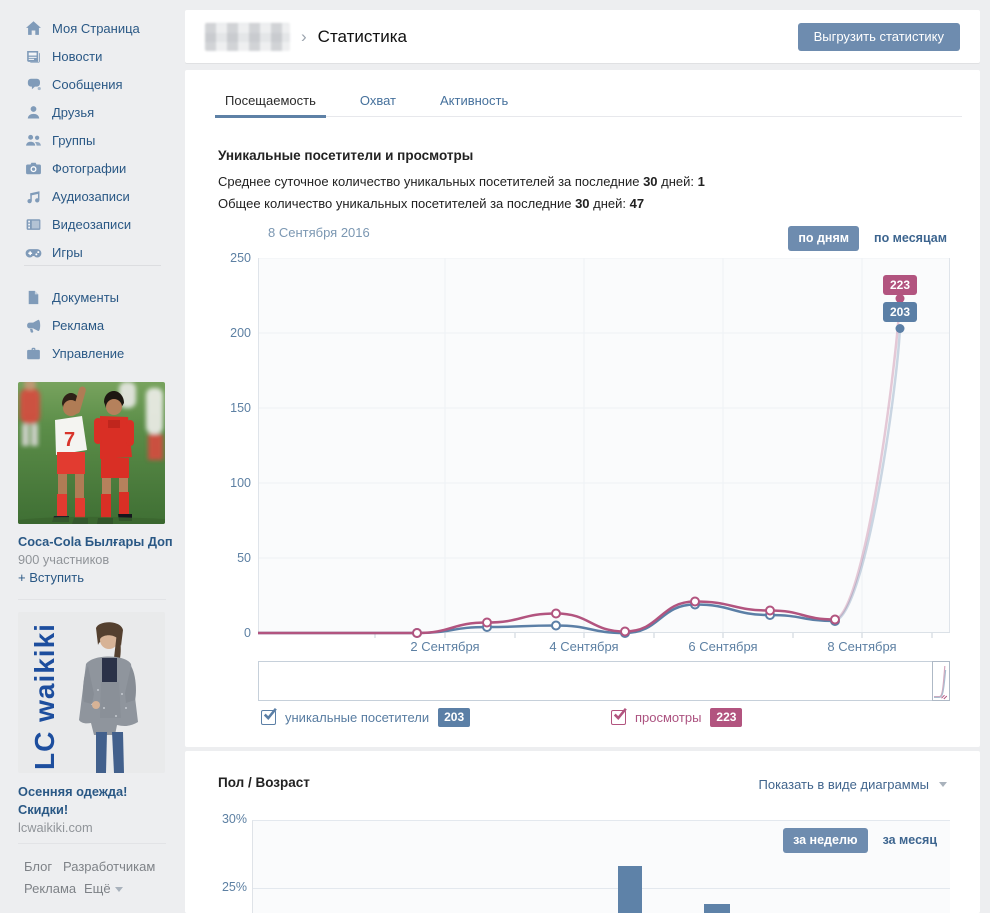  I want to click on sidebar-item-documents: Документы, so click(92, 297).